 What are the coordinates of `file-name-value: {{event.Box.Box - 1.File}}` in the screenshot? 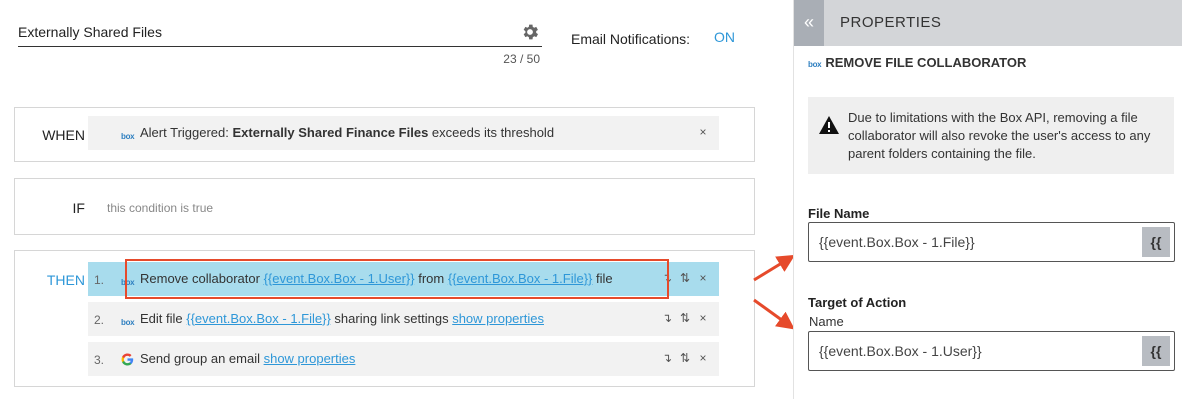 It's located at (897, 242).